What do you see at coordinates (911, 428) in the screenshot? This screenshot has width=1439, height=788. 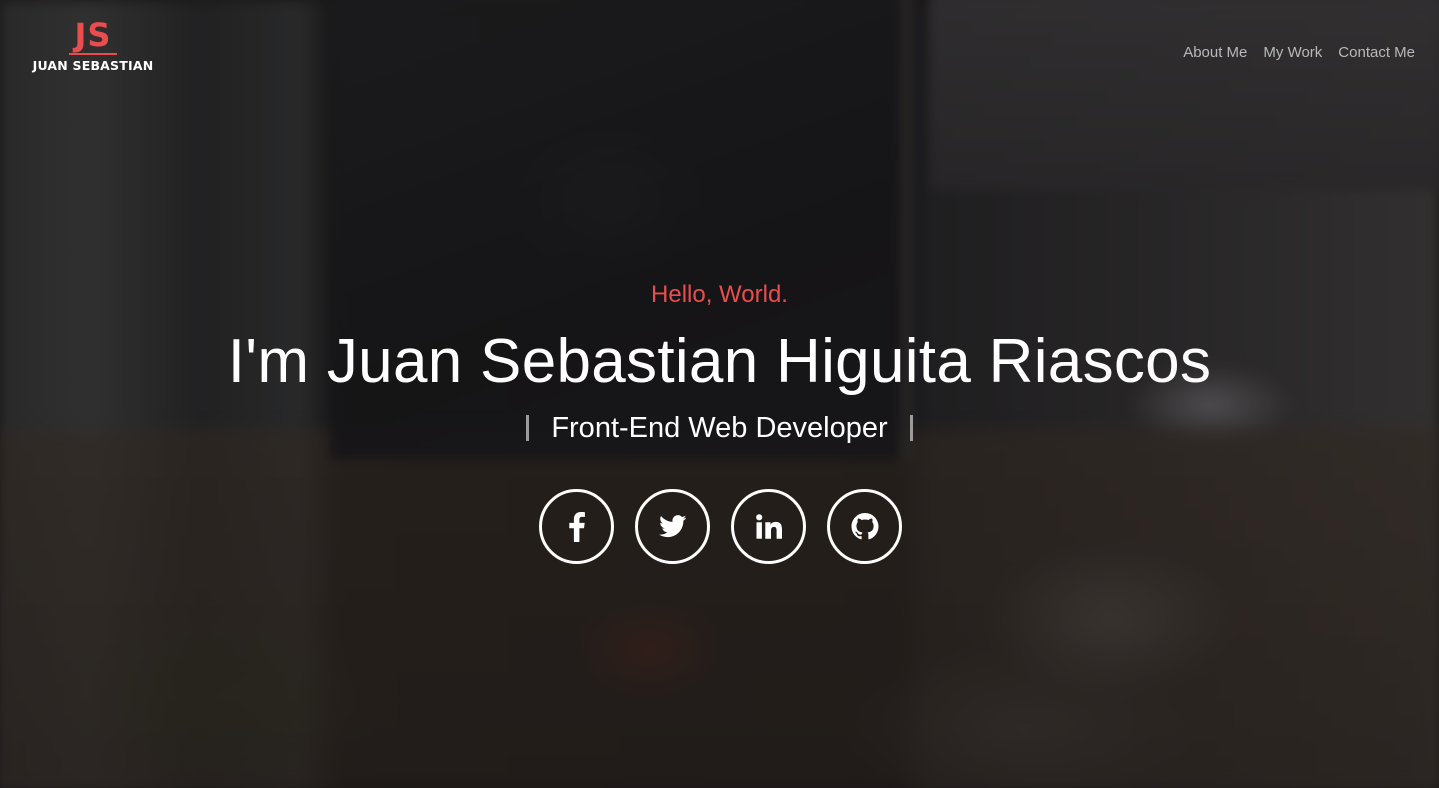 I see `role-divider-right` at bounding box center [911, 428].